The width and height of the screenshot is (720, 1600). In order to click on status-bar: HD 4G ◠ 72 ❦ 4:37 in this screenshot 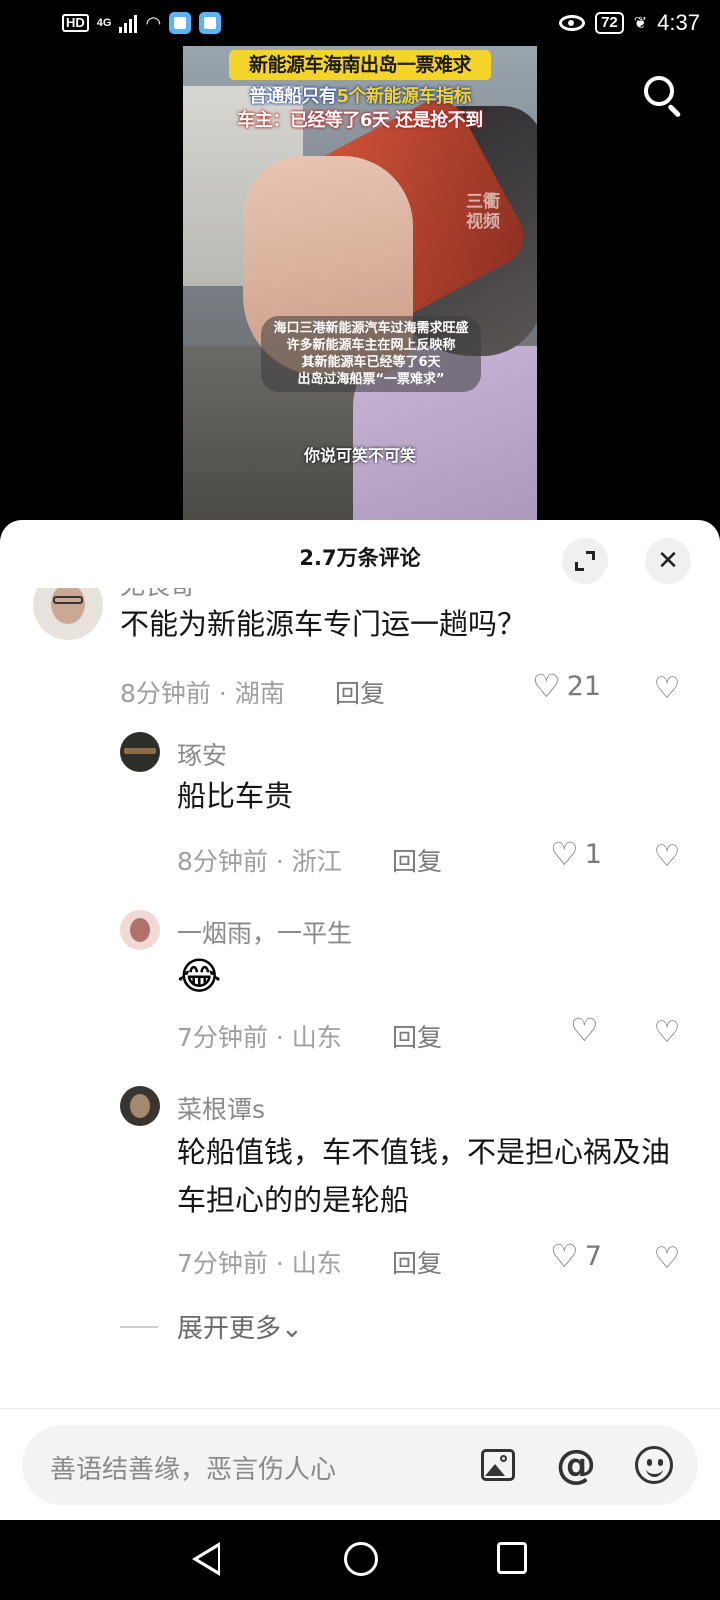, I will do `click(360, 23)`.